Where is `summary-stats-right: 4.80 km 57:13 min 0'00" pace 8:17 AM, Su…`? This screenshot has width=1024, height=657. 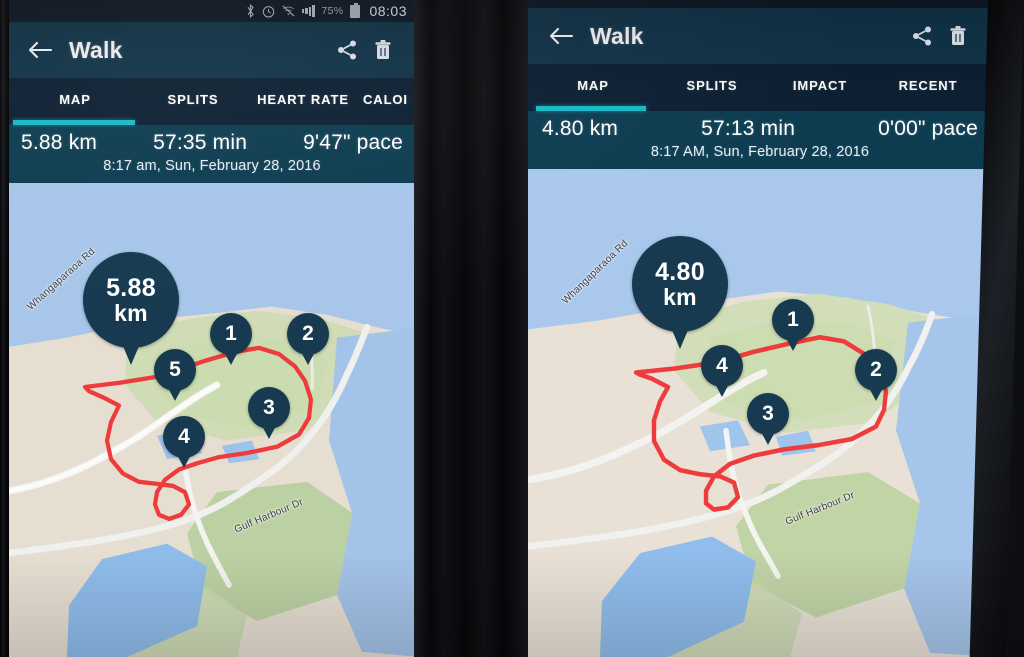
summary-stats-right: 4.80 km 57:13 min 0'00" pace 8:17 AM, Su… is located at coordinates (760, 140).